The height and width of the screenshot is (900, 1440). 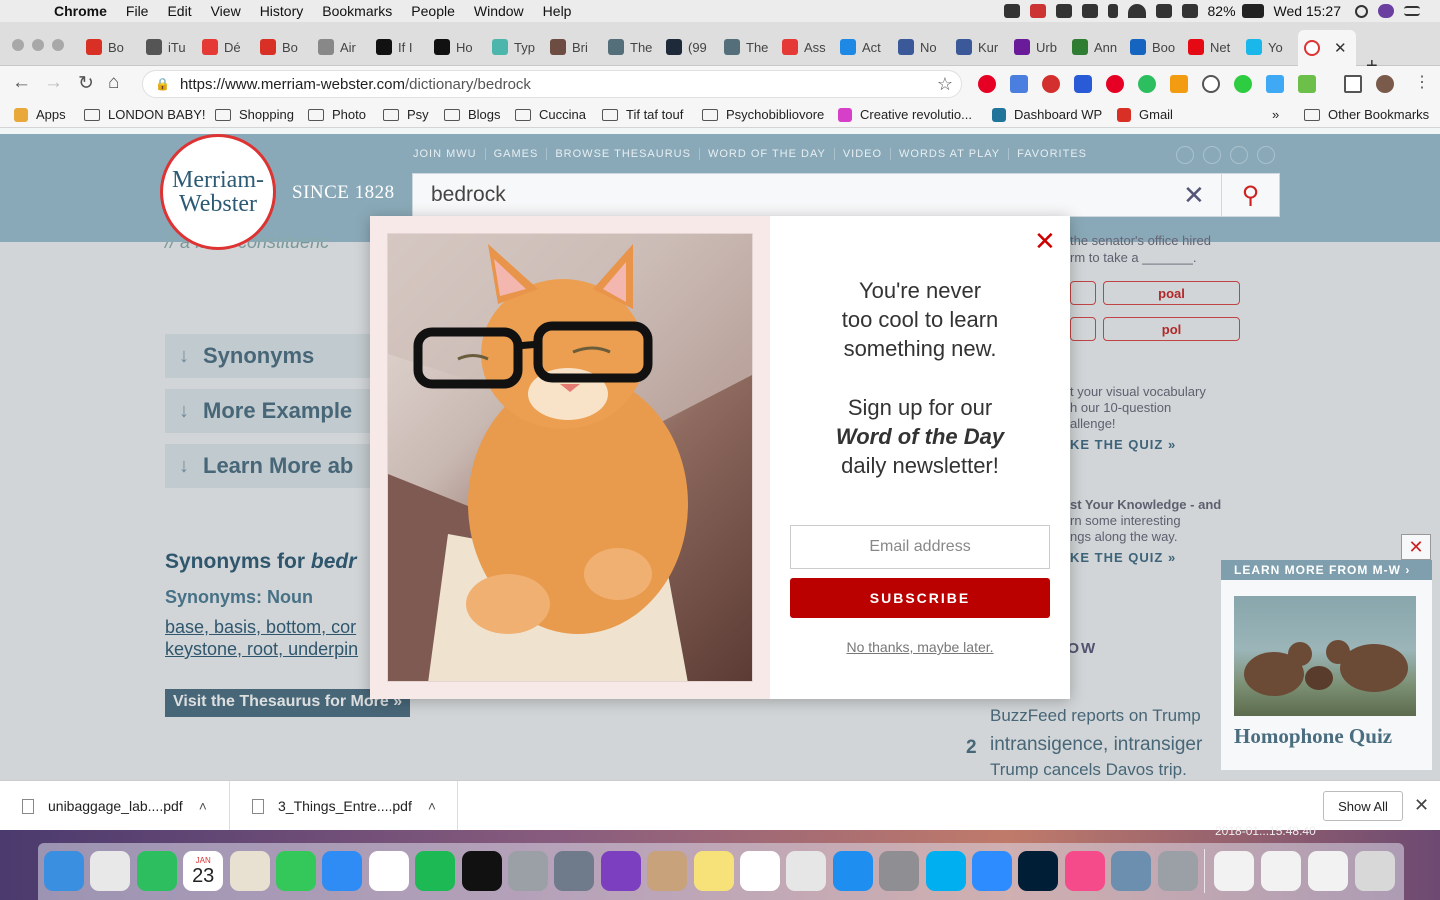 I want to click on bookmark-item: LONDON BABY!, so click(x=145, y=114).